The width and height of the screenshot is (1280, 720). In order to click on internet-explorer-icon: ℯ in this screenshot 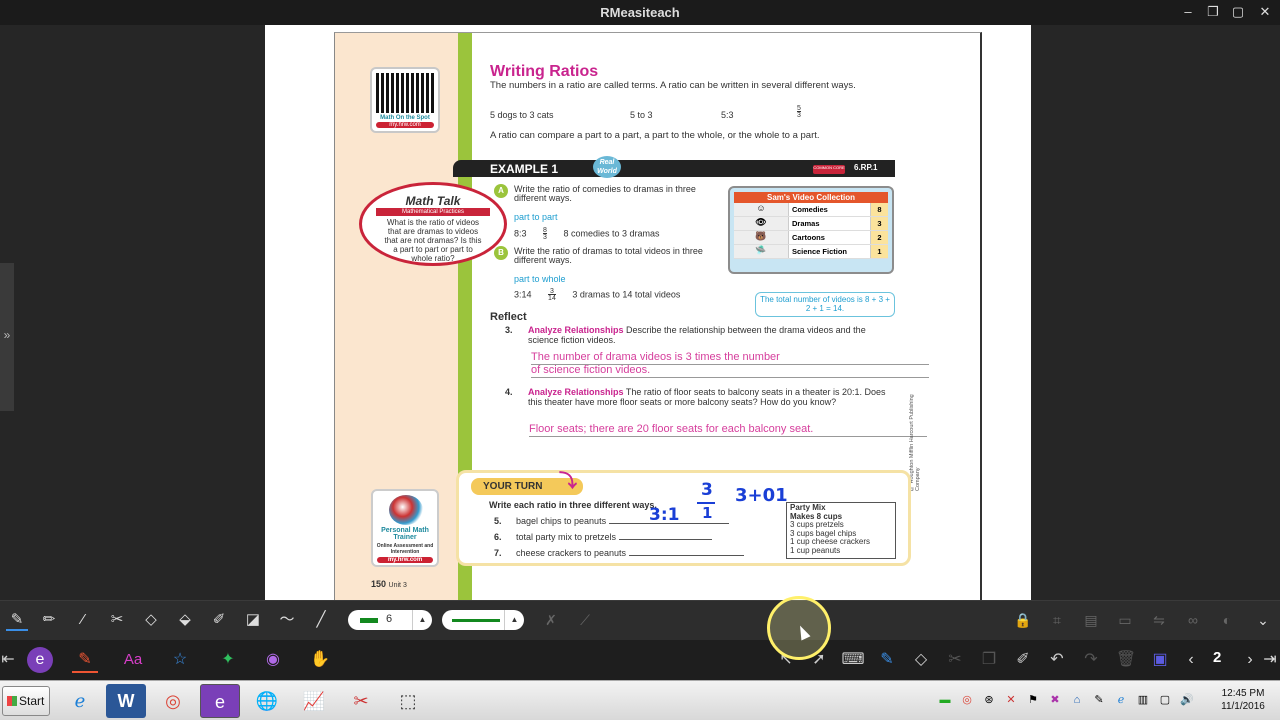, I will do `click(80, 701)`.